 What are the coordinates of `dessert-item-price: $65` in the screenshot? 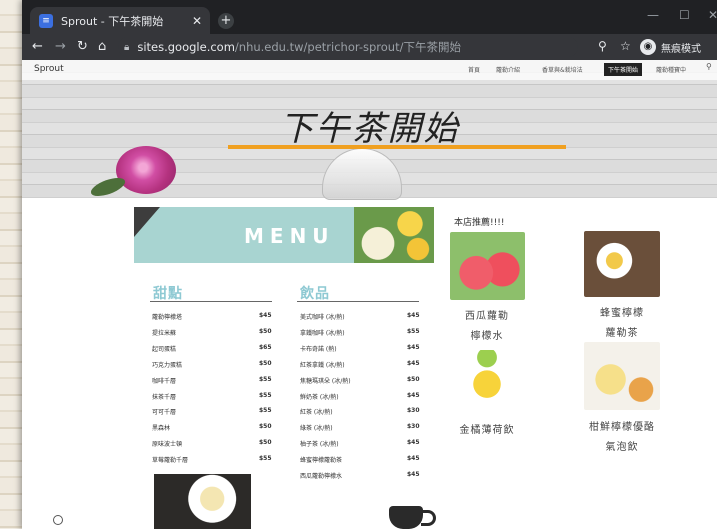 It's located at (265, 347).